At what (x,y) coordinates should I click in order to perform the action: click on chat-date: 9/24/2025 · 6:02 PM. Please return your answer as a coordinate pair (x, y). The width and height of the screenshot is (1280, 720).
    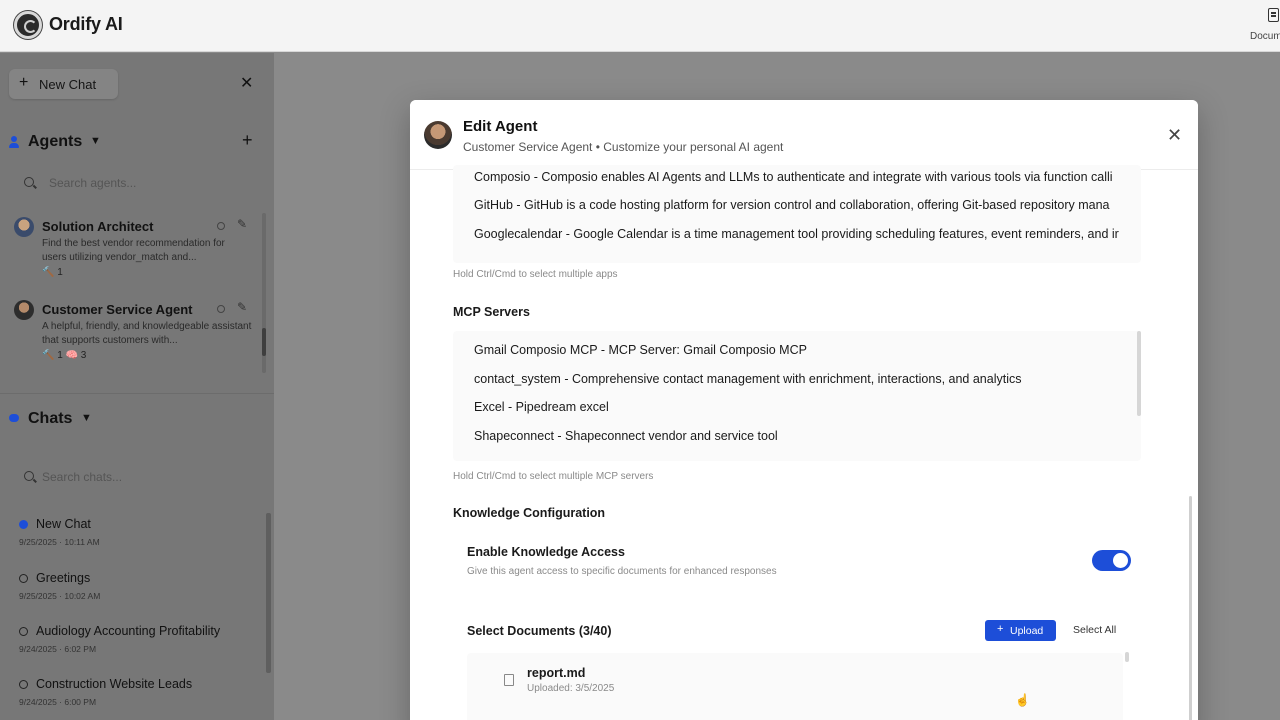
    Looking at the image, I should click on (58, 649).